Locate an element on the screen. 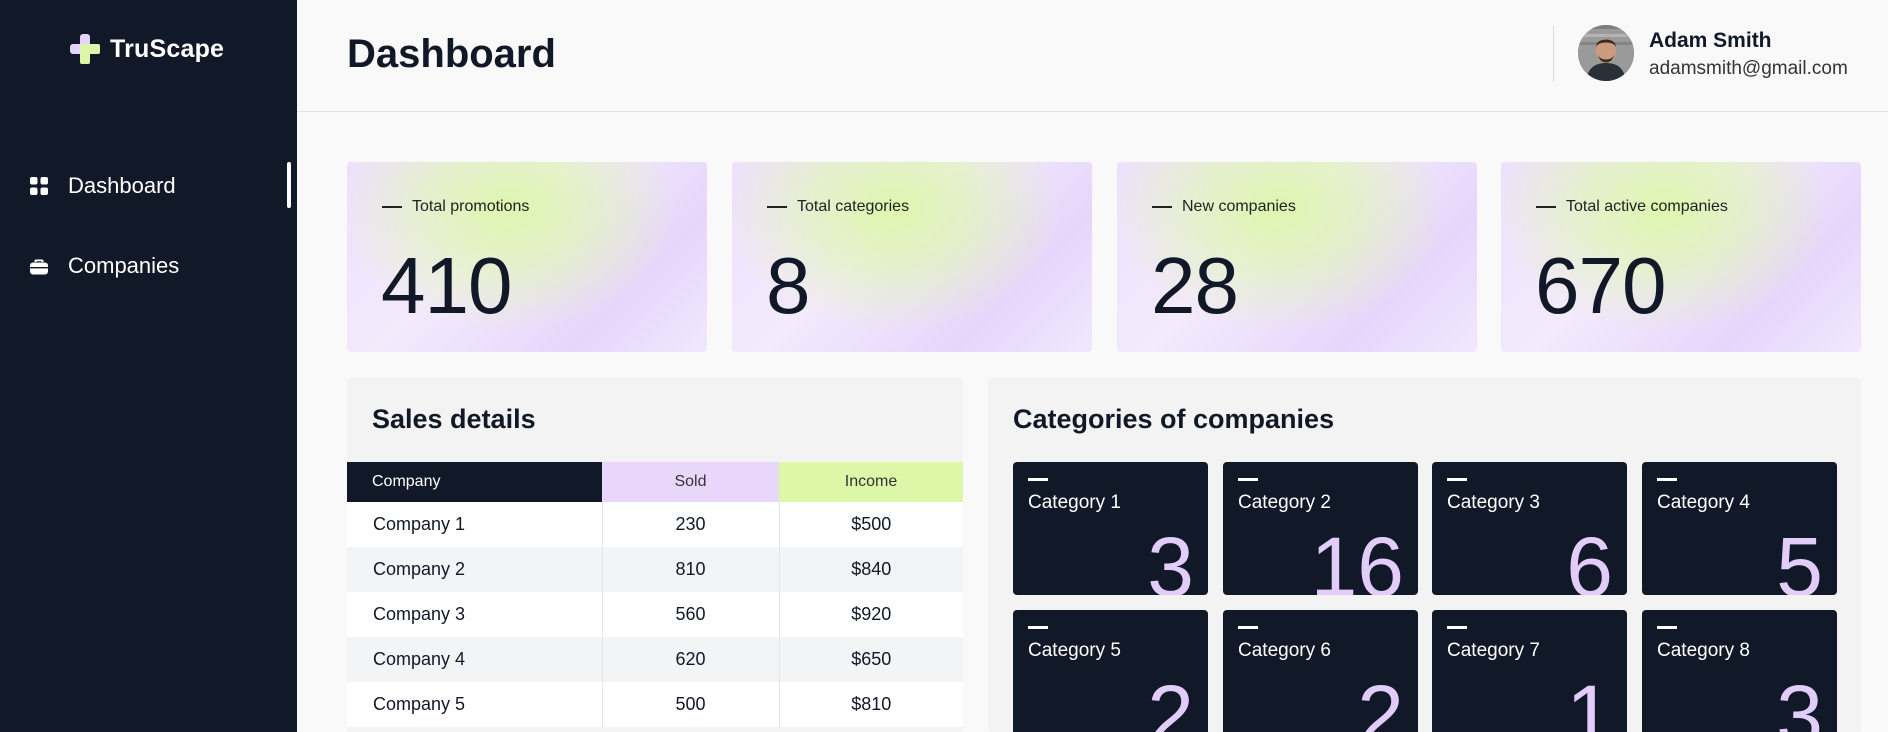  category-tile-2: Category 2 16 is located at coordinates (1320, 528).